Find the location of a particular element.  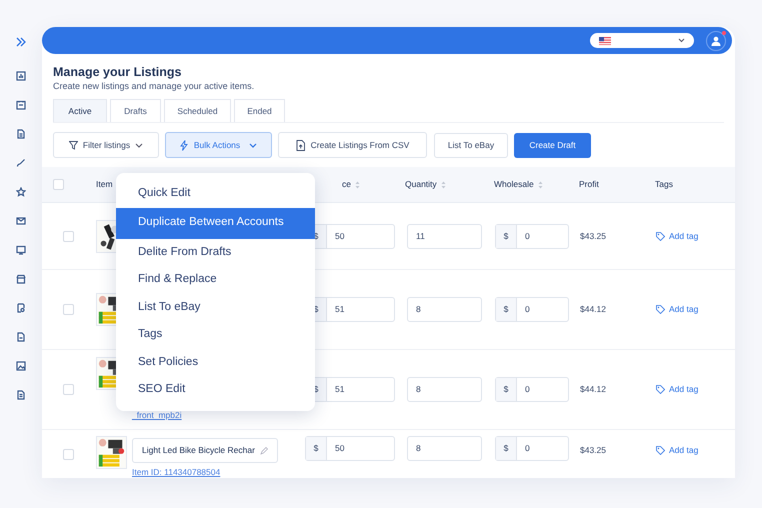

brush-icon is located at coordinates (21, 163).